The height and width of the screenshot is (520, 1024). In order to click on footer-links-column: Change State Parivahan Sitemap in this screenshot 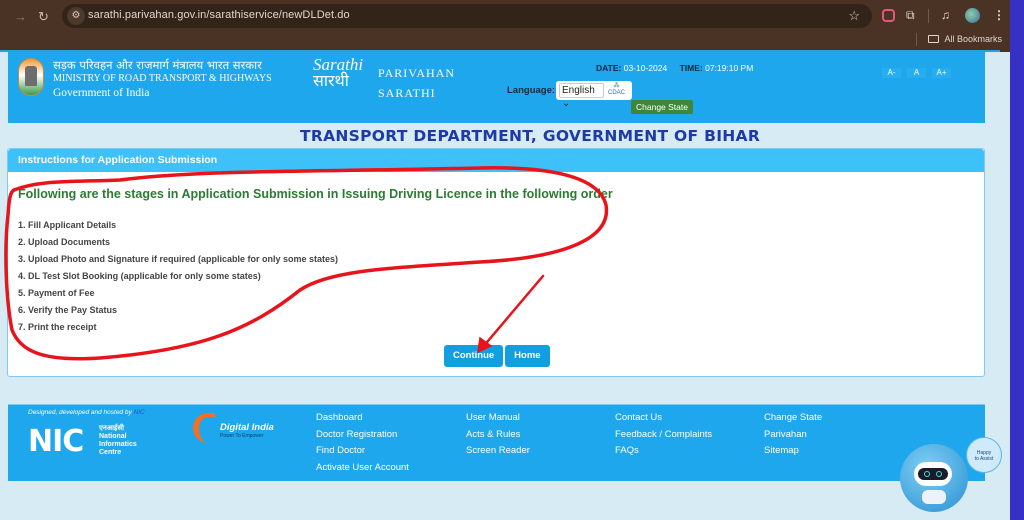, I will do `click(793, 435)`.